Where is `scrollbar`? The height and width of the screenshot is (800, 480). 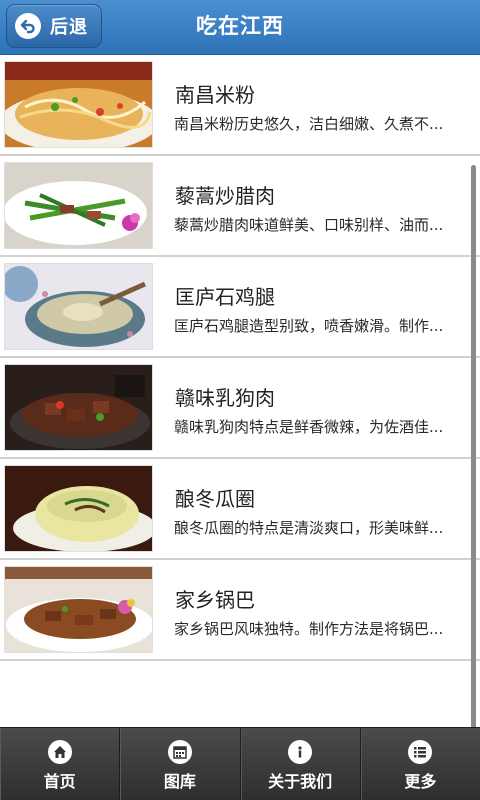
scrollbar is located at coordinates (473, 446).